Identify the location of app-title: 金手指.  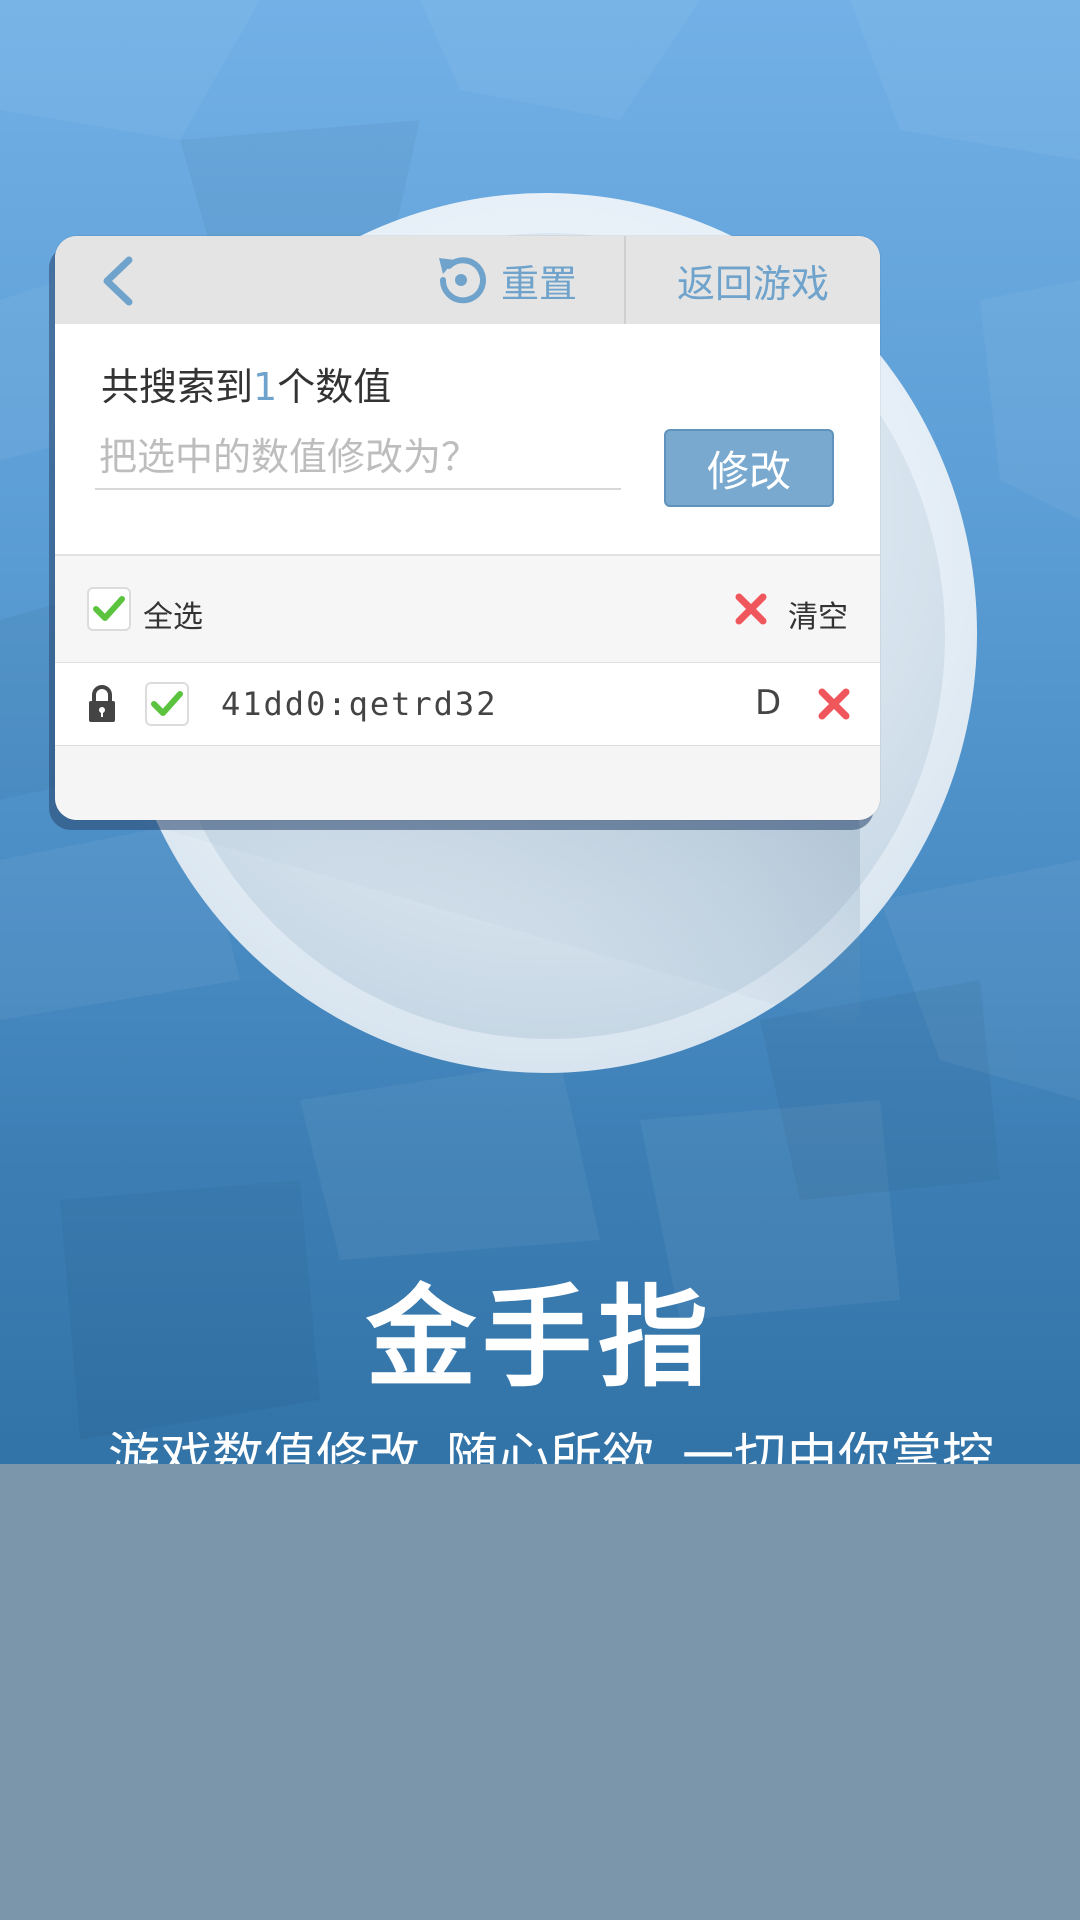
(540, 1338).